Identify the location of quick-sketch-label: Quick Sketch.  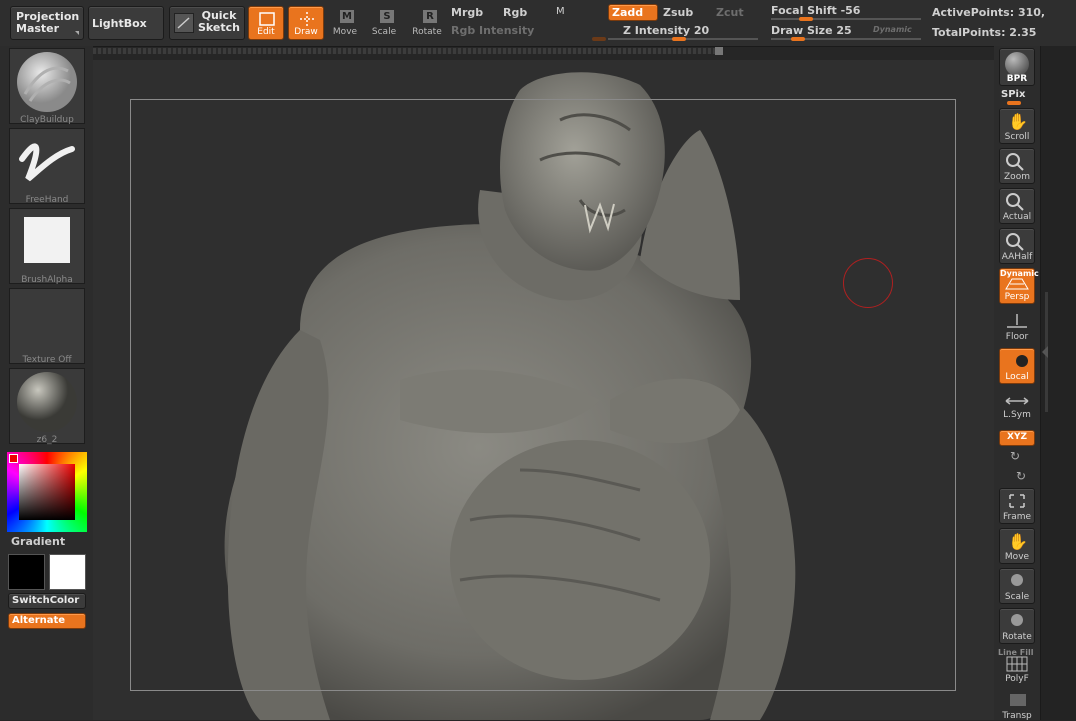
(218, 21).